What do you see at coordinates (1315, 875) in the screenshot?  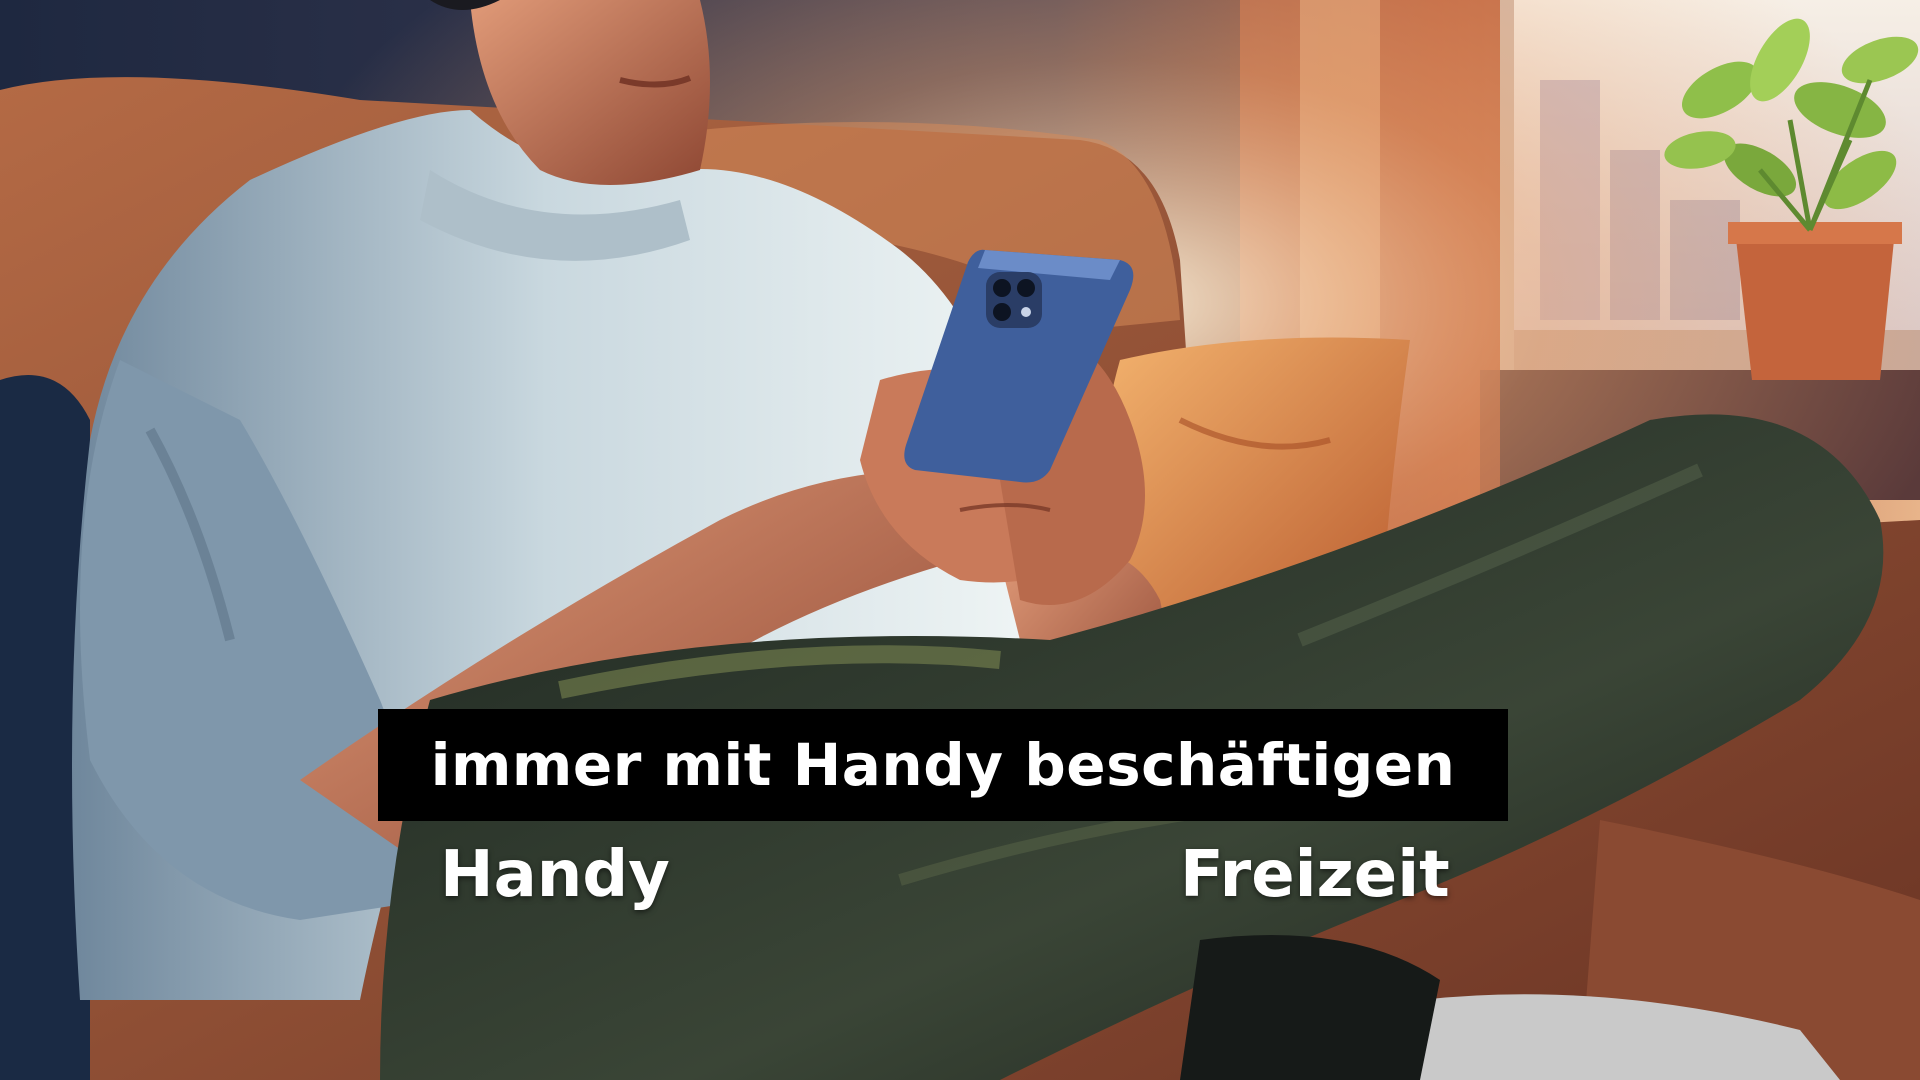 I see `word-label-freizeit: Freizeit` at bounding box center [1315, 875].